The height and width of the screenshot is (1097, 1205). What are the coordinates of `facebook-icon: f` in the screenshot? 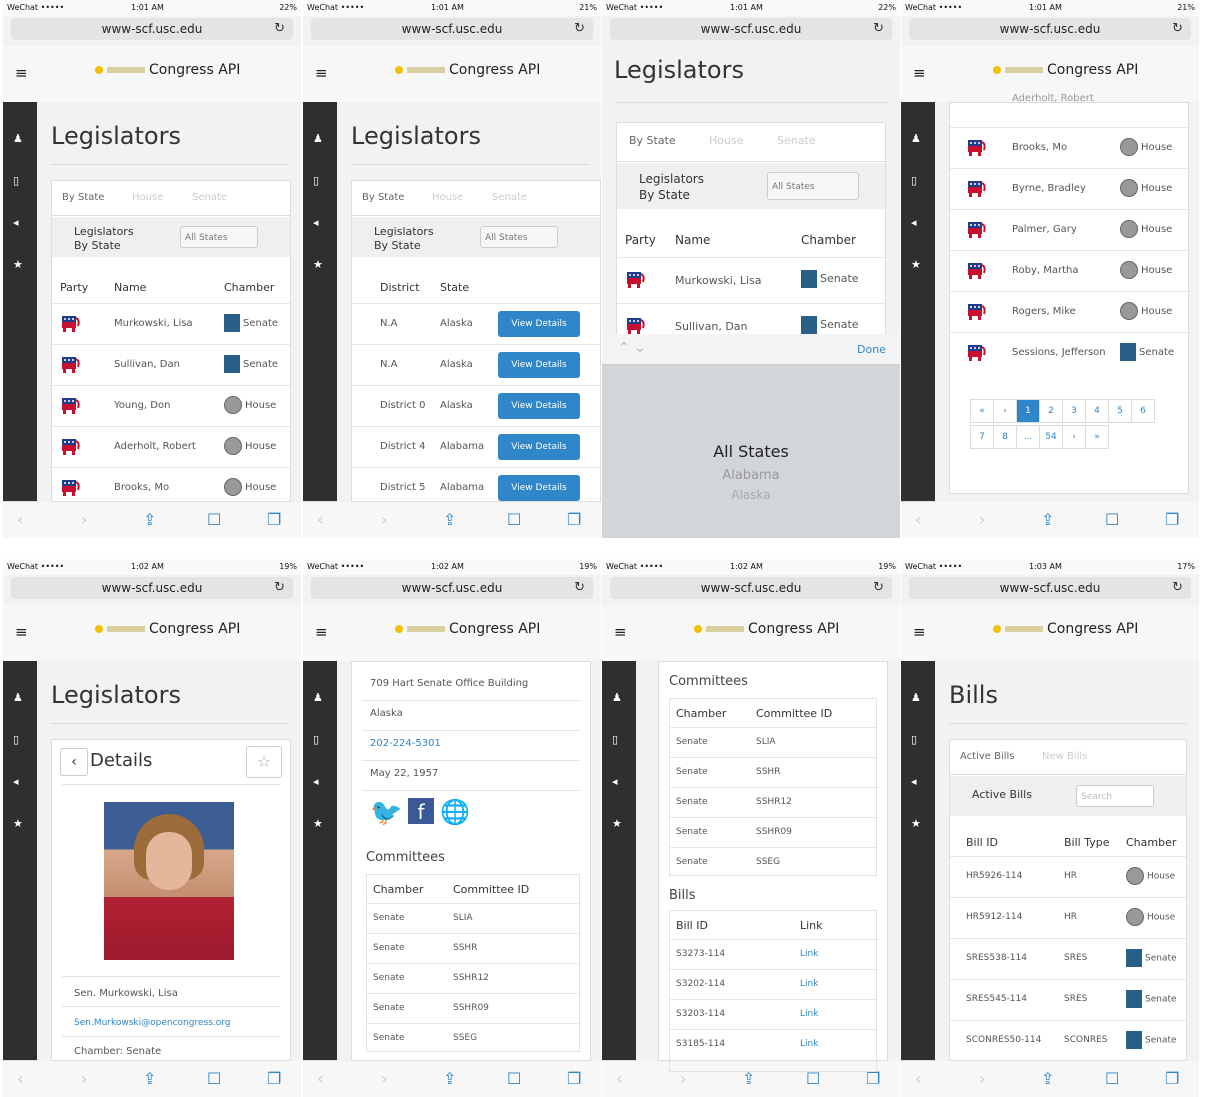 It's located at (421, 811).